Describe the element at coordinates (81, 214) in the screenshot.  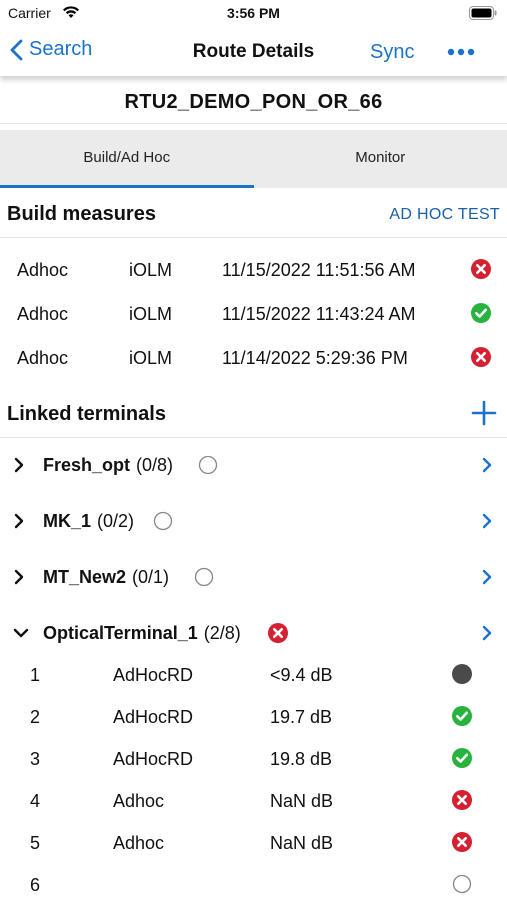
I see `build-measures-title: Build measures` at that location.